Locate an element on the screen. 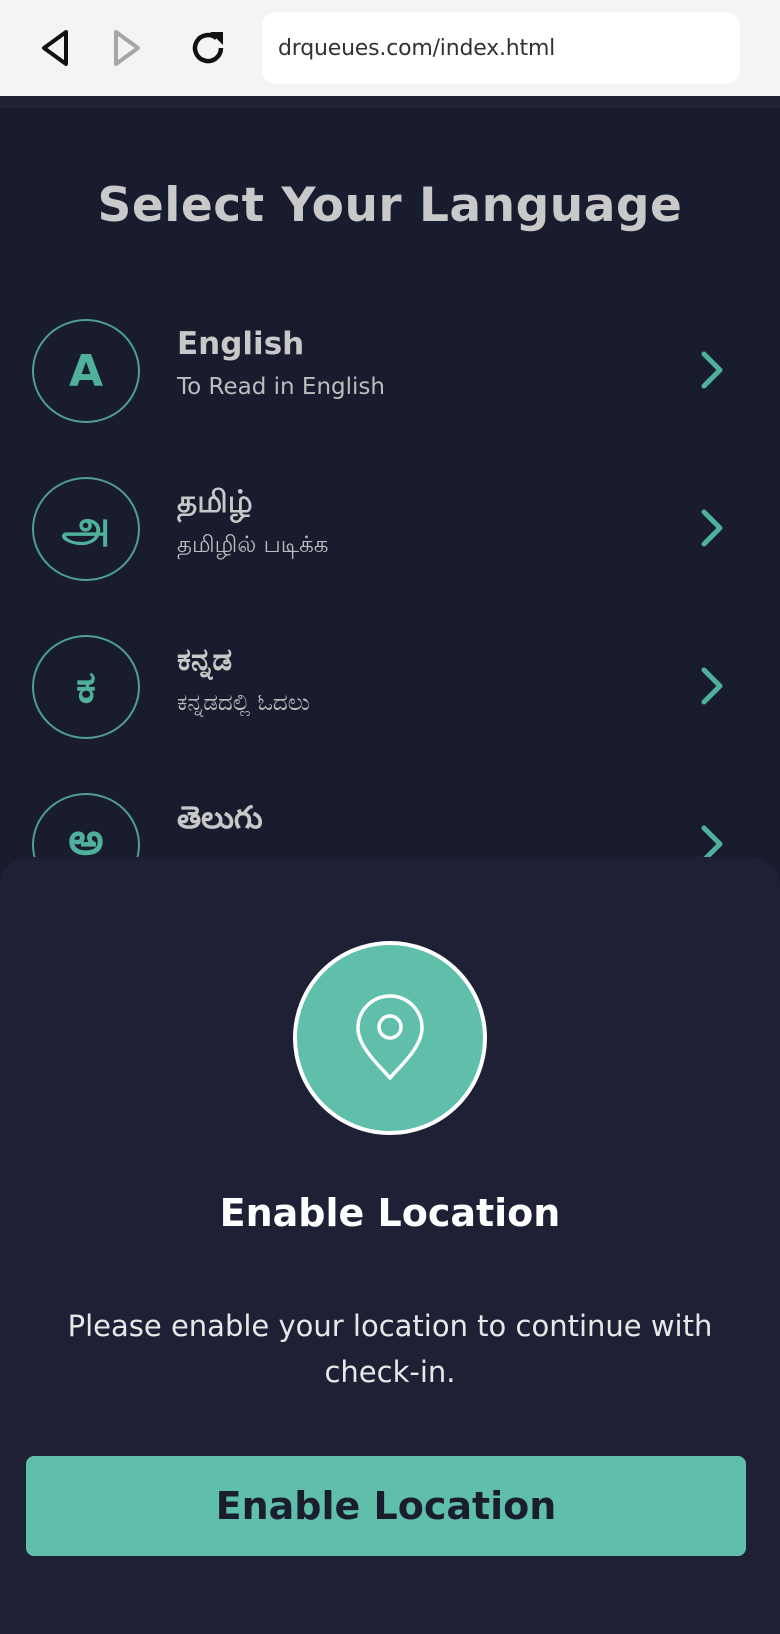  language-item-kannada: ಕ ಕನ್ನಡ ಕನ್ನಡದಲ್ಲಿ ಓದಲು is located at coordinates (390, 689).